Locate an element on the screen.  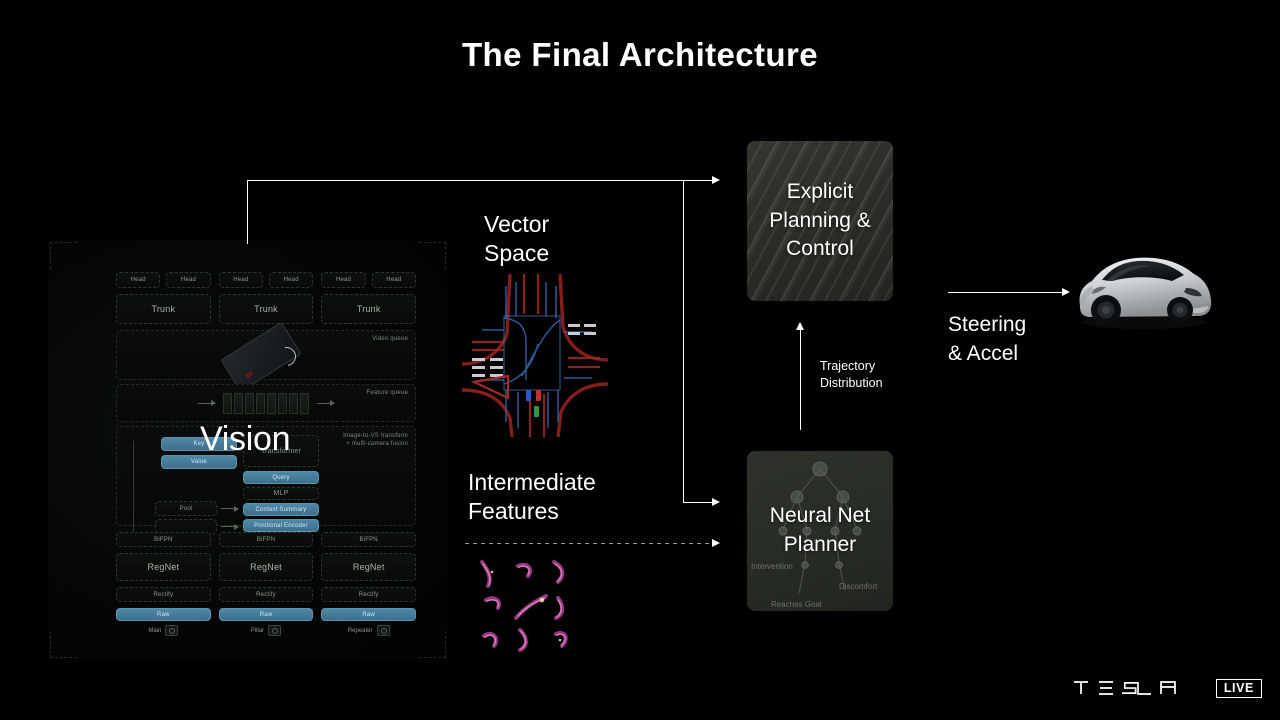
steering-line1: Steering is located at coordinates (987, 324).